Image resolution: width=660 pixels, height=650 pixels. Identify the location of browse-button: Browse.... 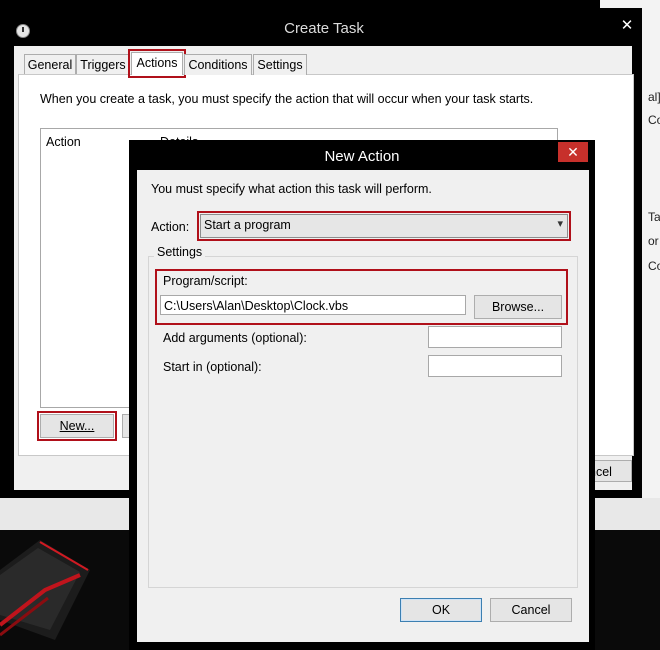
(518, 307).